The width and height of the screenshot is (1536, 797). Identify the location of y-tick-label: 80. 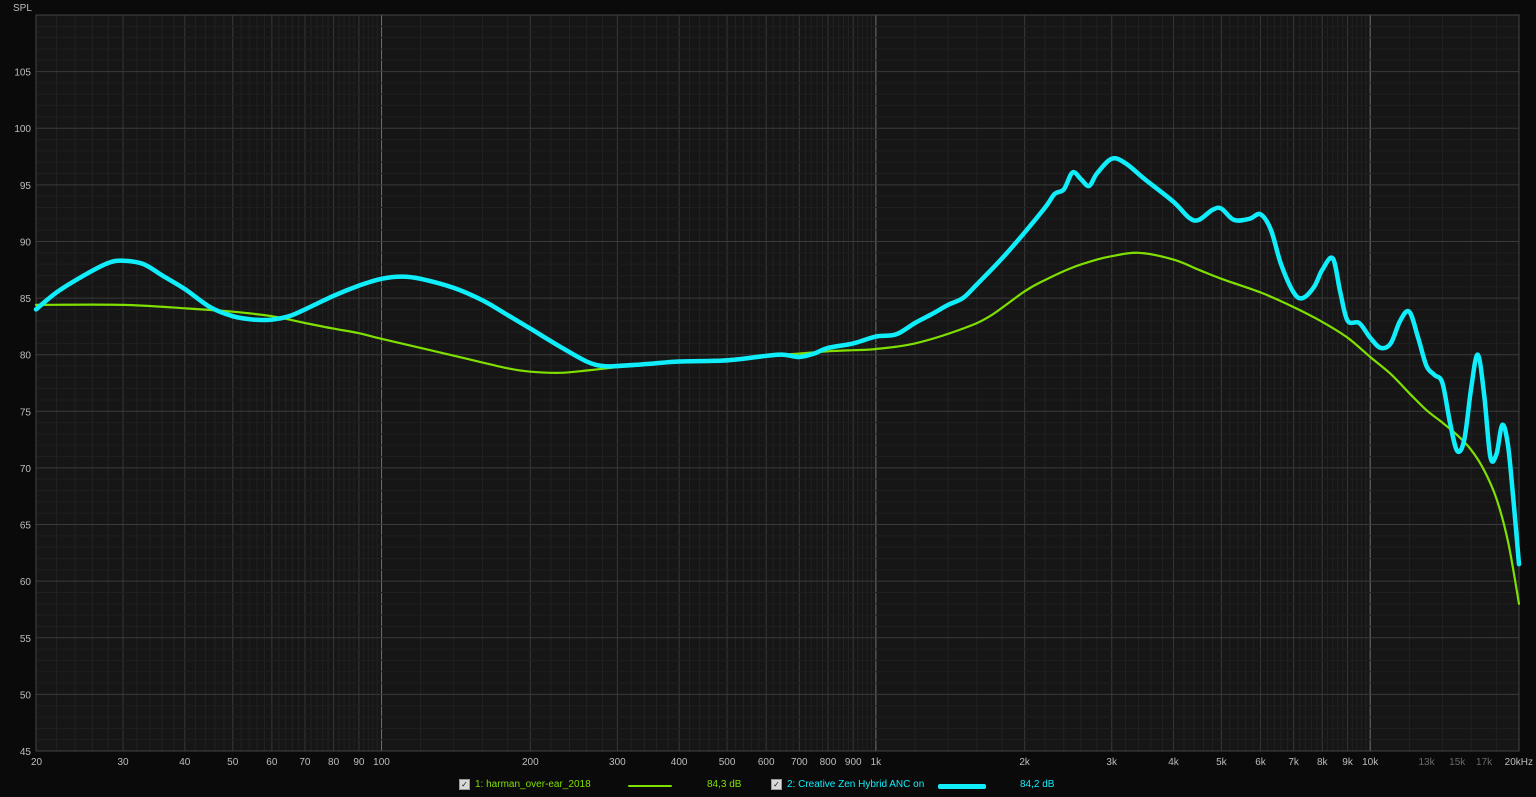
(26, 356).